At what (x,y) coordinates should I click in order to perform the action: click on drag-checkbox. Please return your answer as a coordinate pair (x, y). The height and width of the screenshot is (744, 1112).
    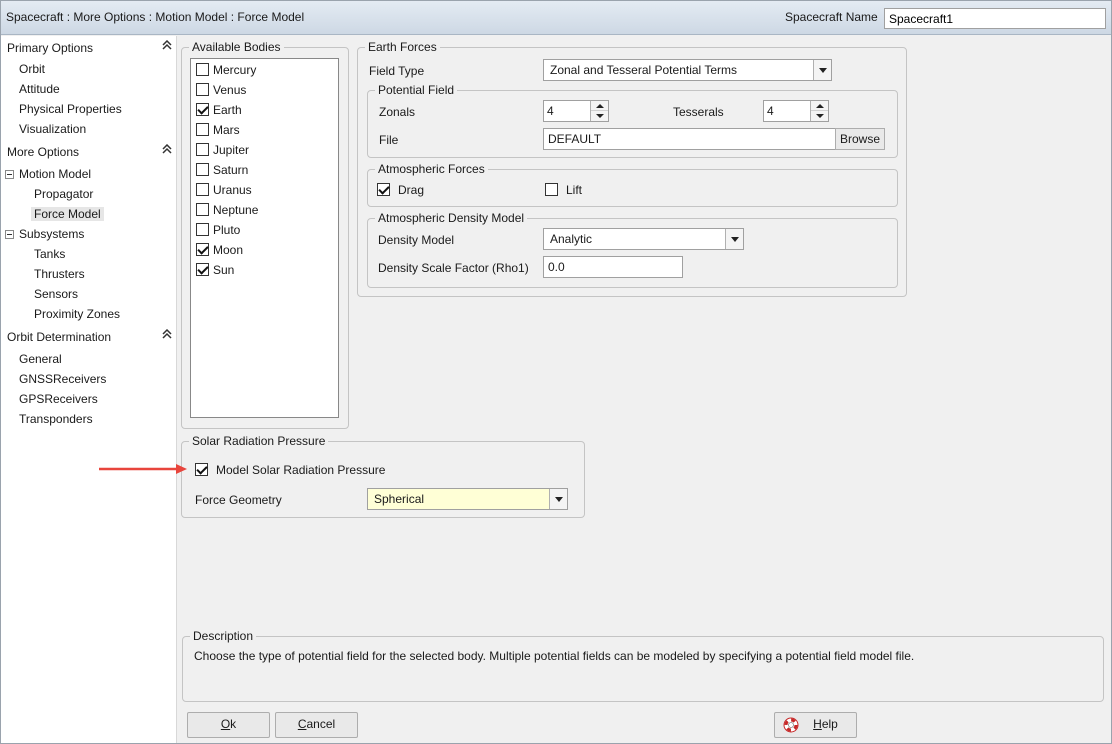
    Looking at the image, I should click on (383, 189).